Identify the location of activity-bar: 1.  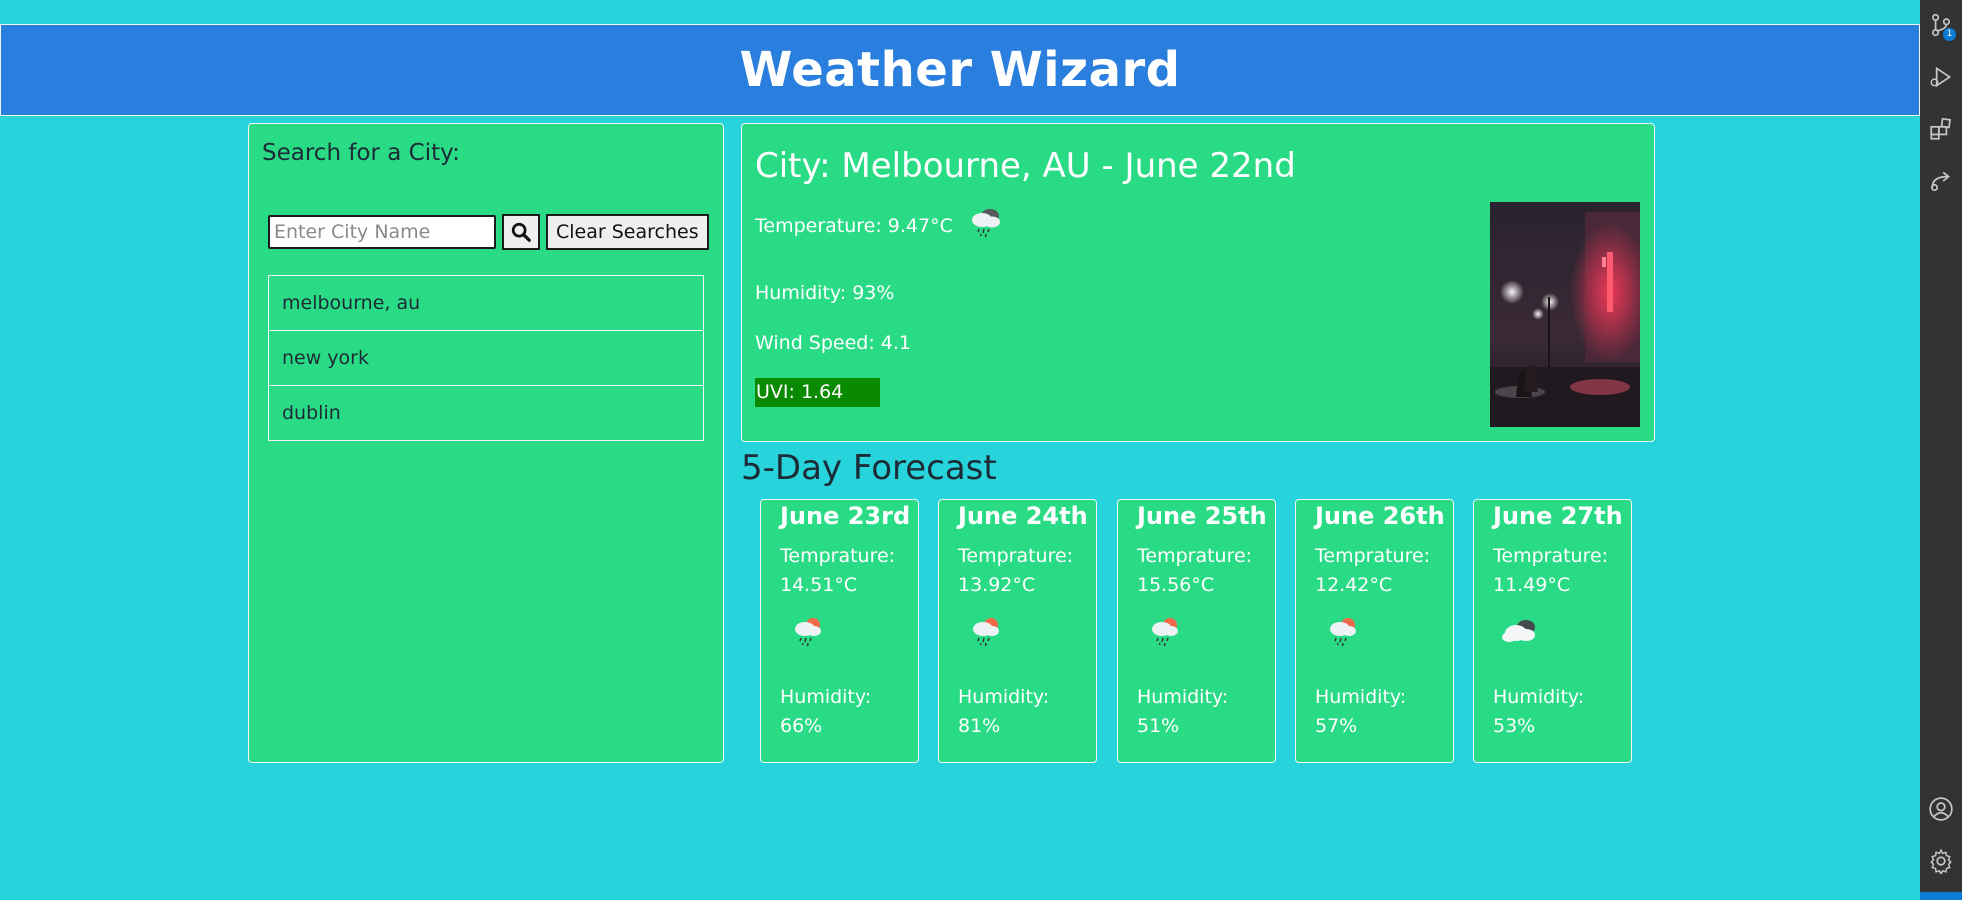
(1941, 450).